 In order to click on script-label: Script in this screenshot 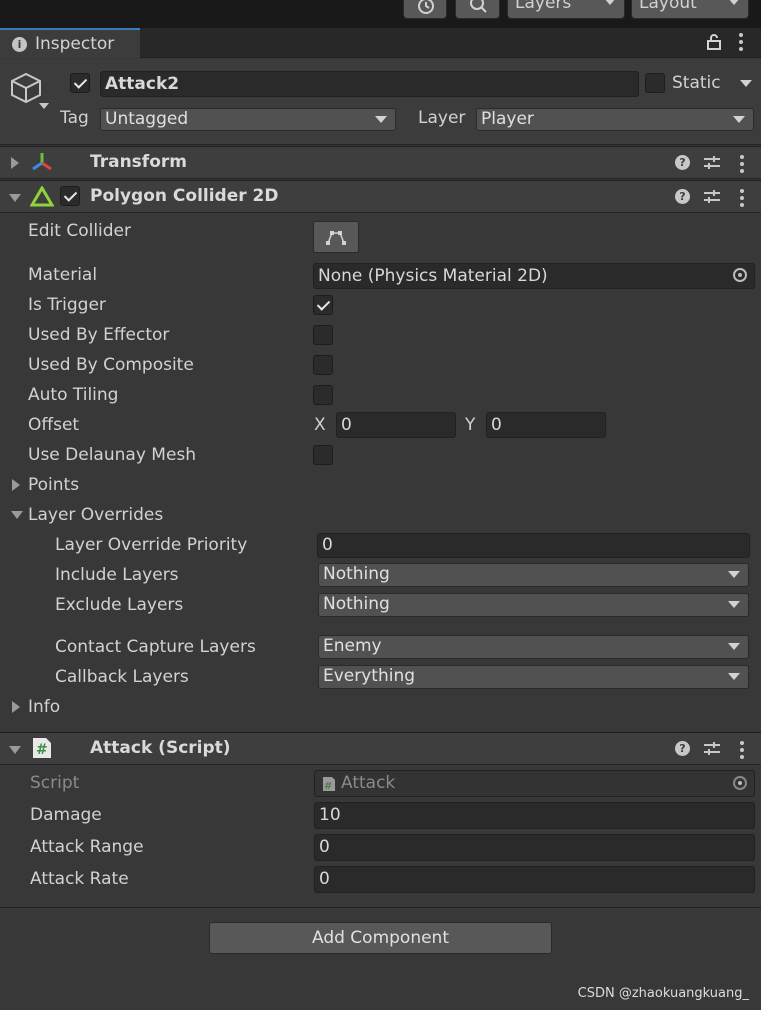, I will do `click(55, 783)`.